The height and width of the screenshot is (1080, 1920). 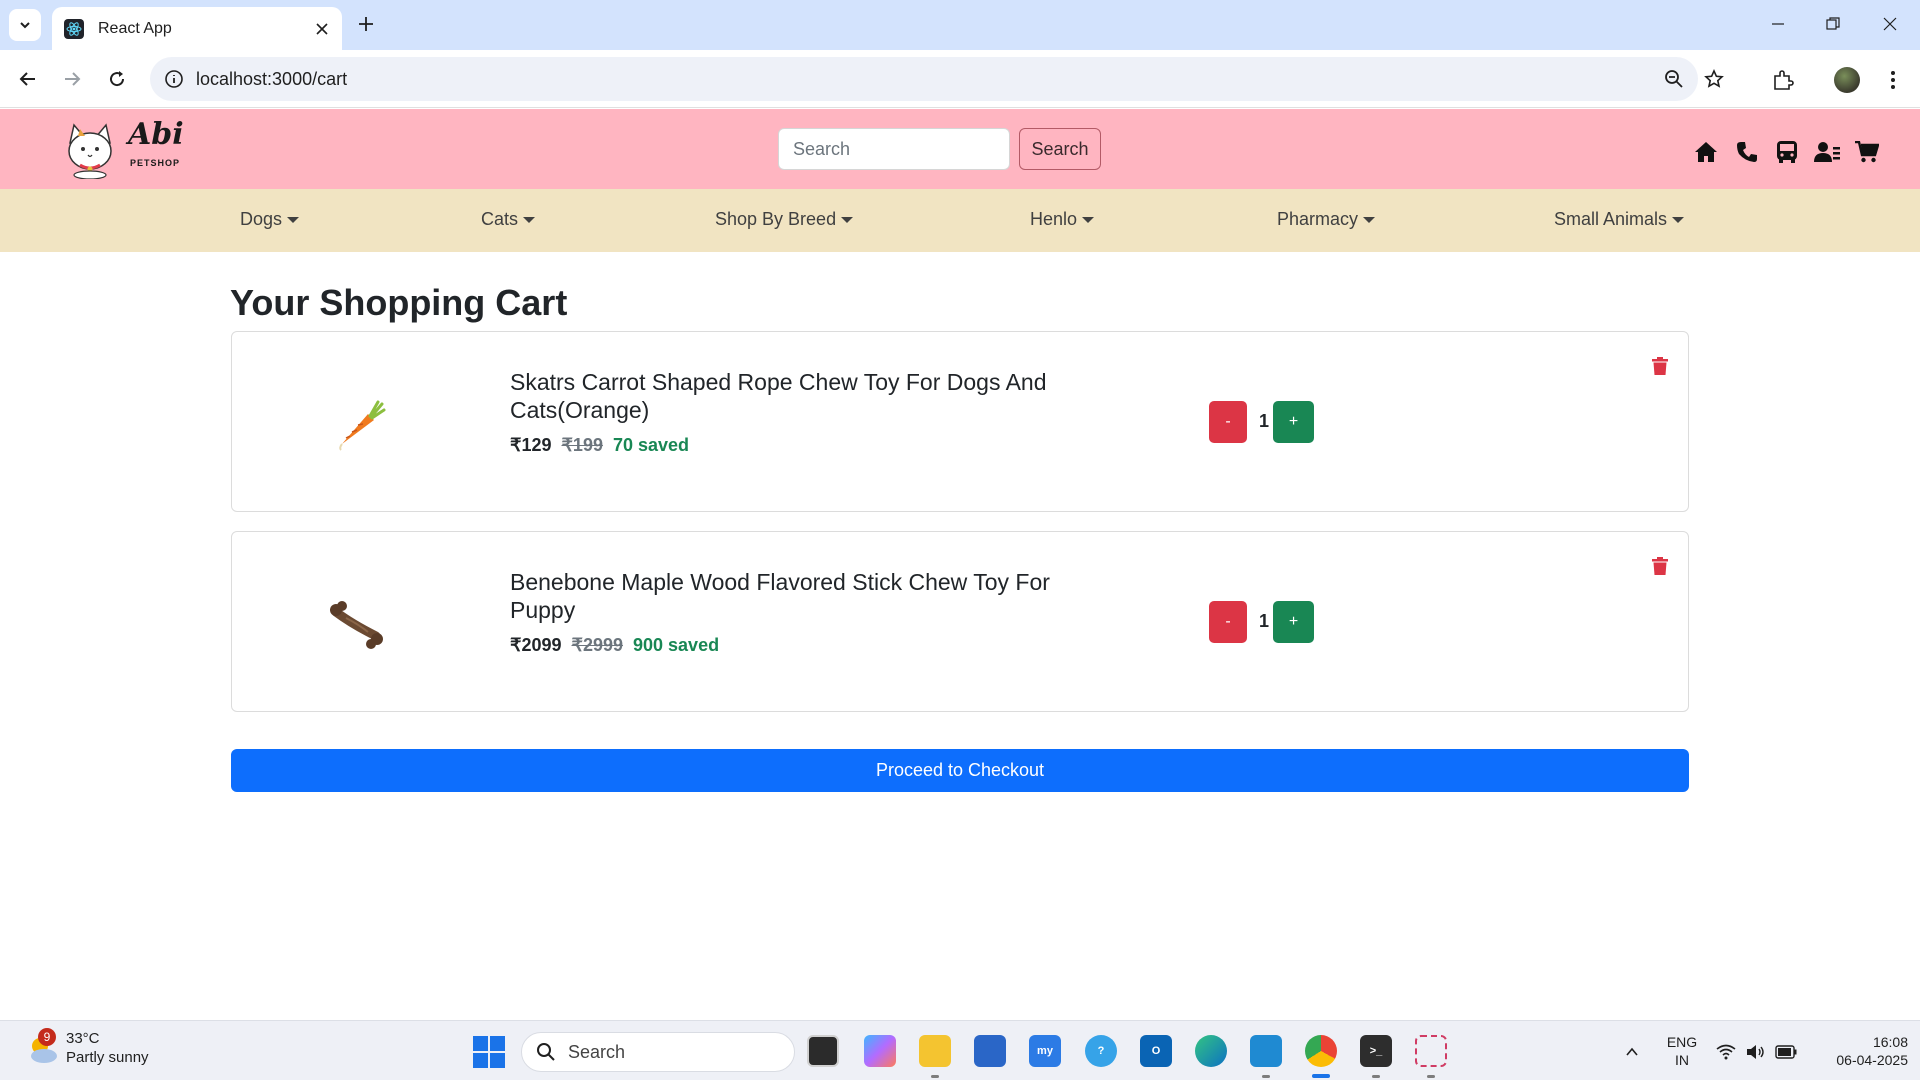 What do you see at coordinates (937, 79) in the screenshot?
I see `address-bar: localhost:3000/cart` at bounding box center [937, 79].